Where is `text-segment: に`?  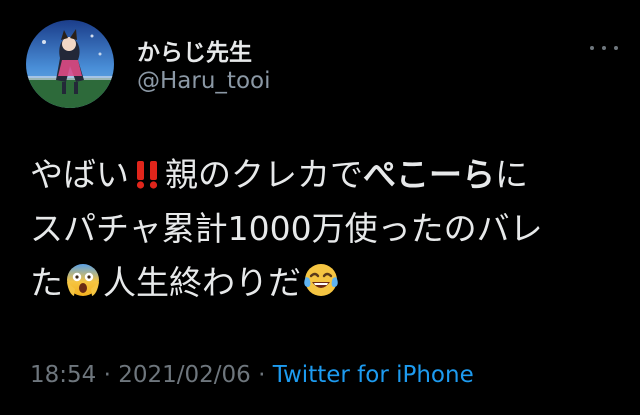
text-segment: に is located at coordinates (511, 174).